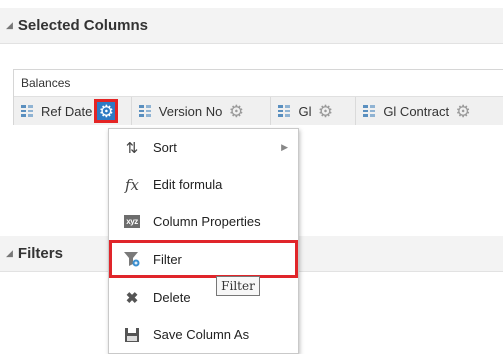  I want to click on menu-item-delete: ✖ Delete, so click(203, 297).